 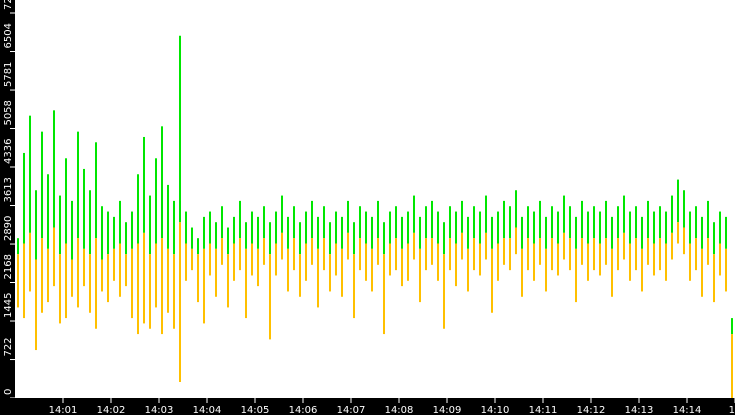 I want to click on x-tick-label: 14:09, so click(x=447, y=410).